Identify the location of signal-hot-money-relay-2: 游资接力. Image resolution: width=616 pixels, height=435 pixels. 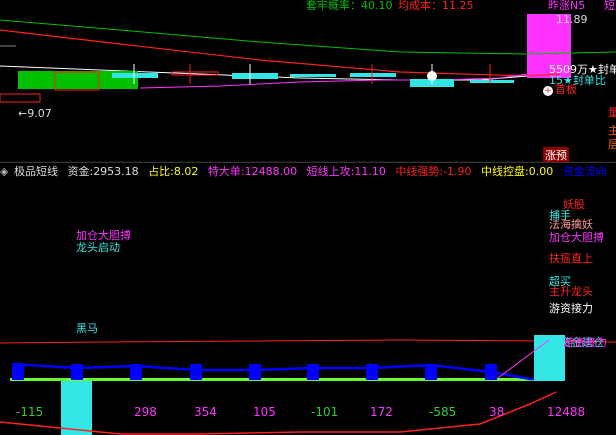
(585, 342).